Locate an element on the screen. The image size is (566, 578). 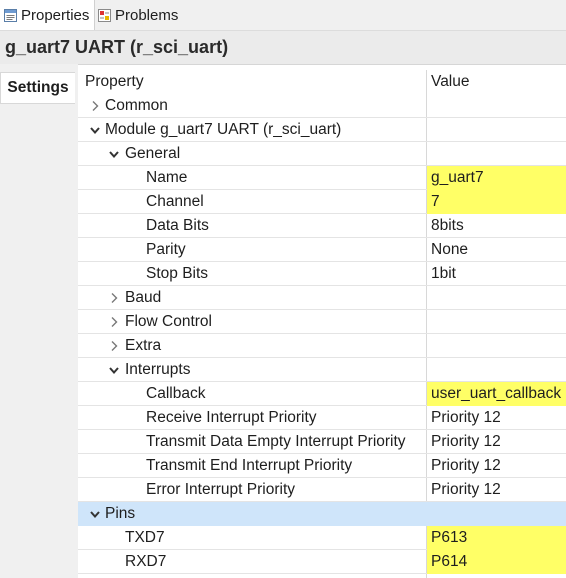
property-value: P614 is located at coordinates (496, 562).